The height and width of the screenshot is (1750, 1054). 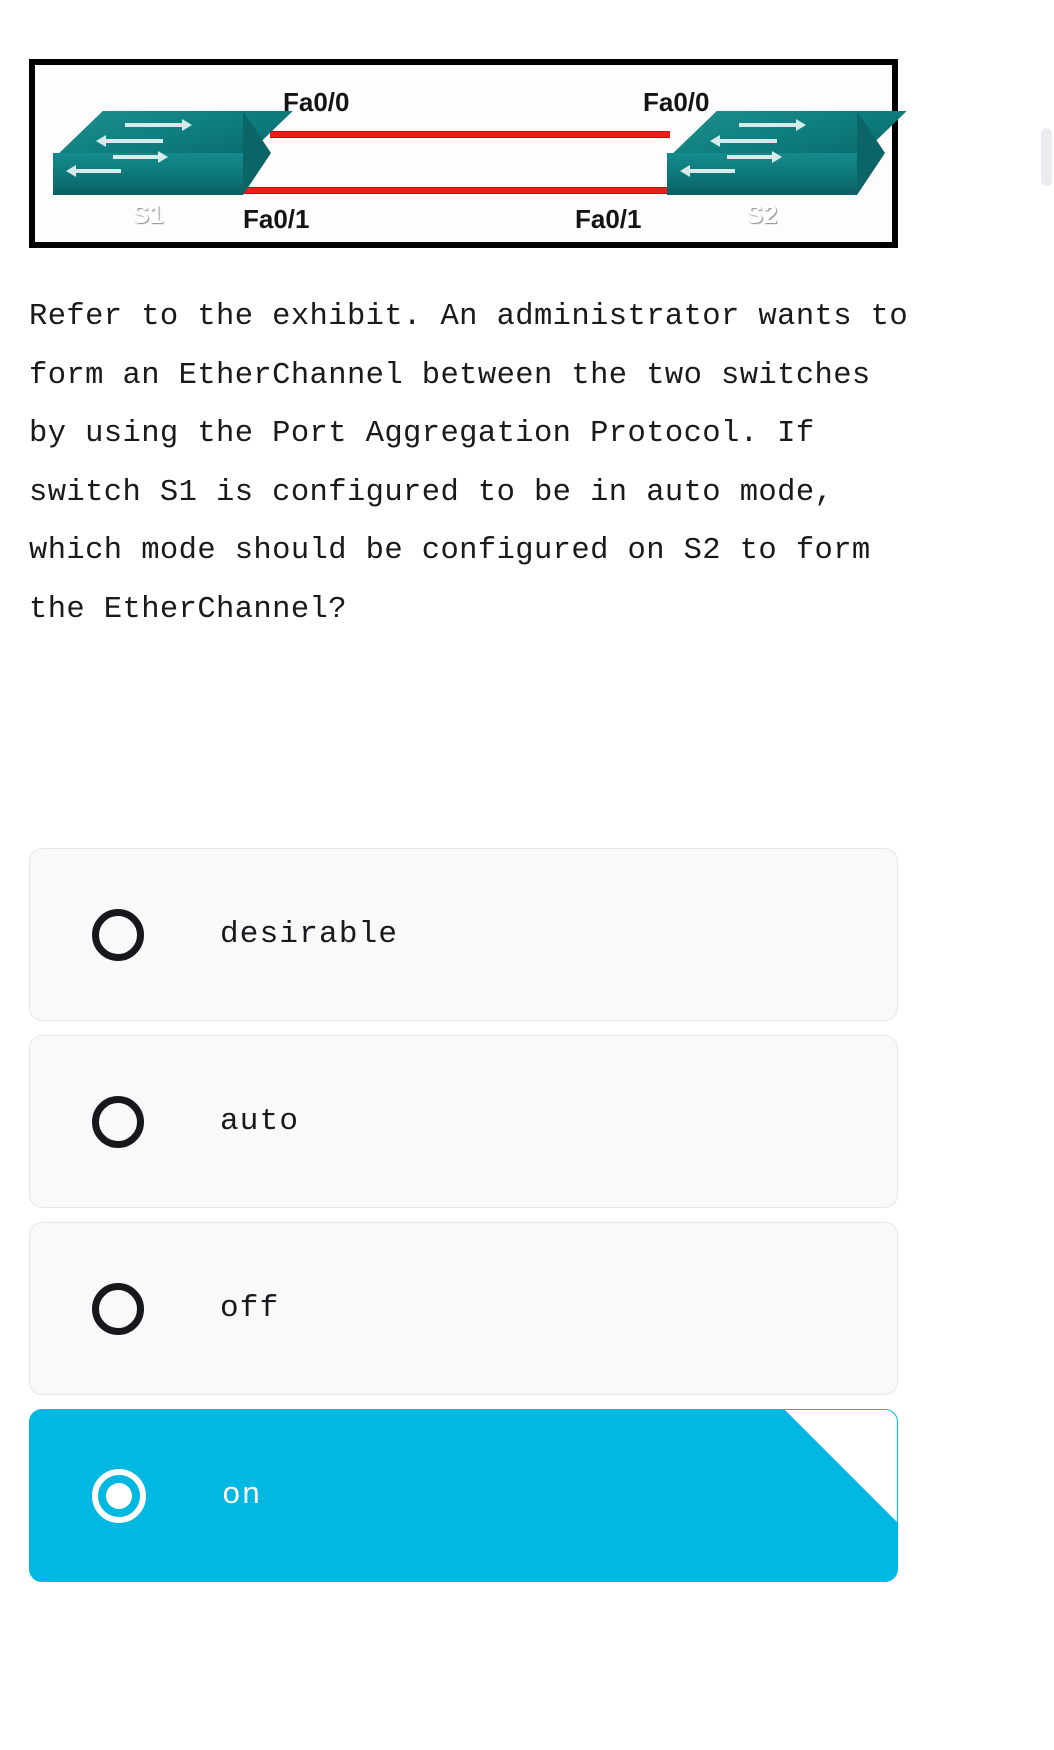 I want to click on answer-option-label: off, so click(x=250, y=1308).